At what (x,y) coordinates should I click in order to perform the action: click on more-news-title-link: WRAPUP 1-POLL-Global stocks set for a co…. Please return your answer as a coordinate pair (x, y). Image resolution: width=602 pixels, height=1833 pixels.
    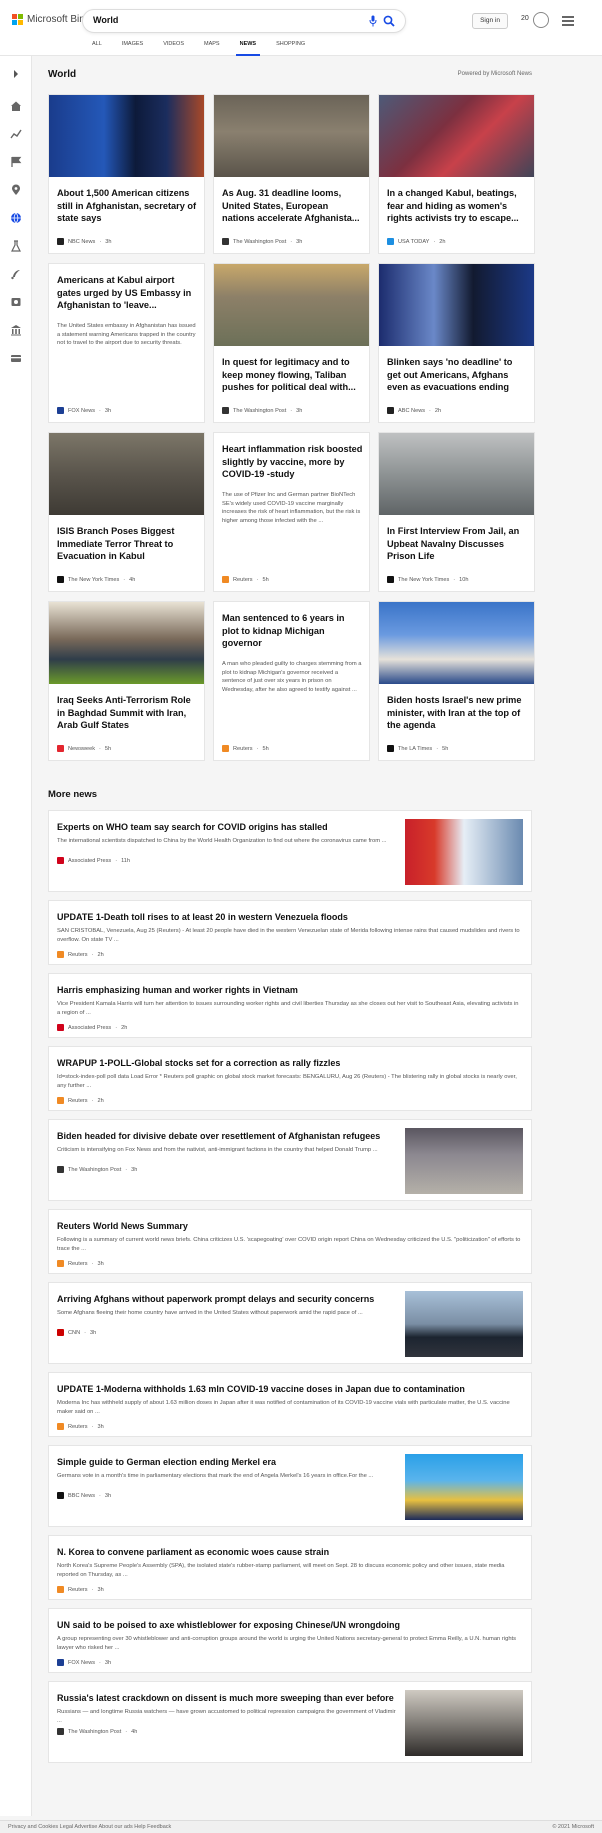
    Looking at the image, I should click on (290, 1063).